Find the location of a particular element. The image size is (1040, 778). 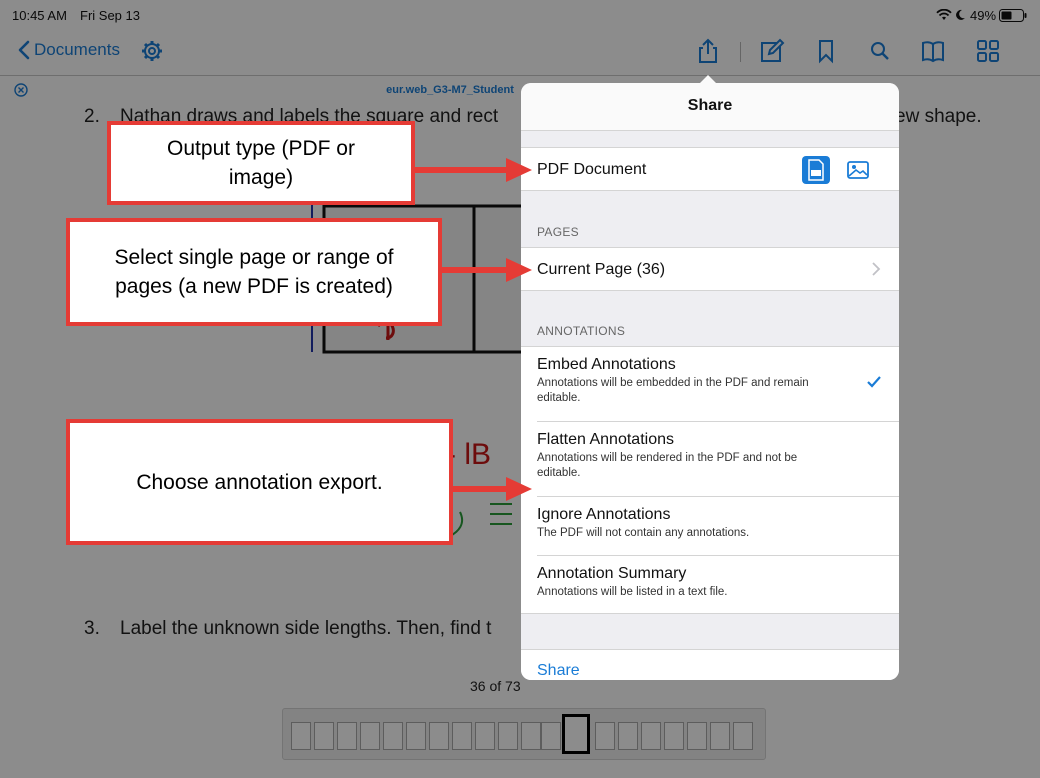

image-format-icon is located at coordinates (858, 170).